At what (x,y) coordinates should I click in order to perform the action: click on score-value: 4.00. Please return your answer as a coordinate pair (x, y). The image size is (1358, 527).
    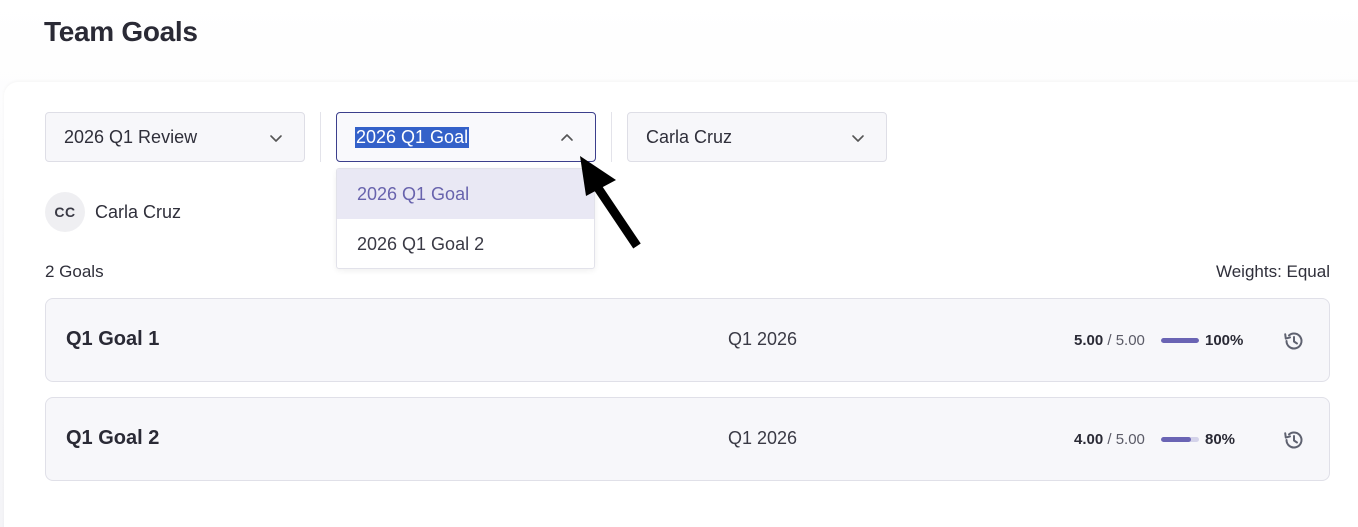
    Looking at the image, I should click on (1089, 439).